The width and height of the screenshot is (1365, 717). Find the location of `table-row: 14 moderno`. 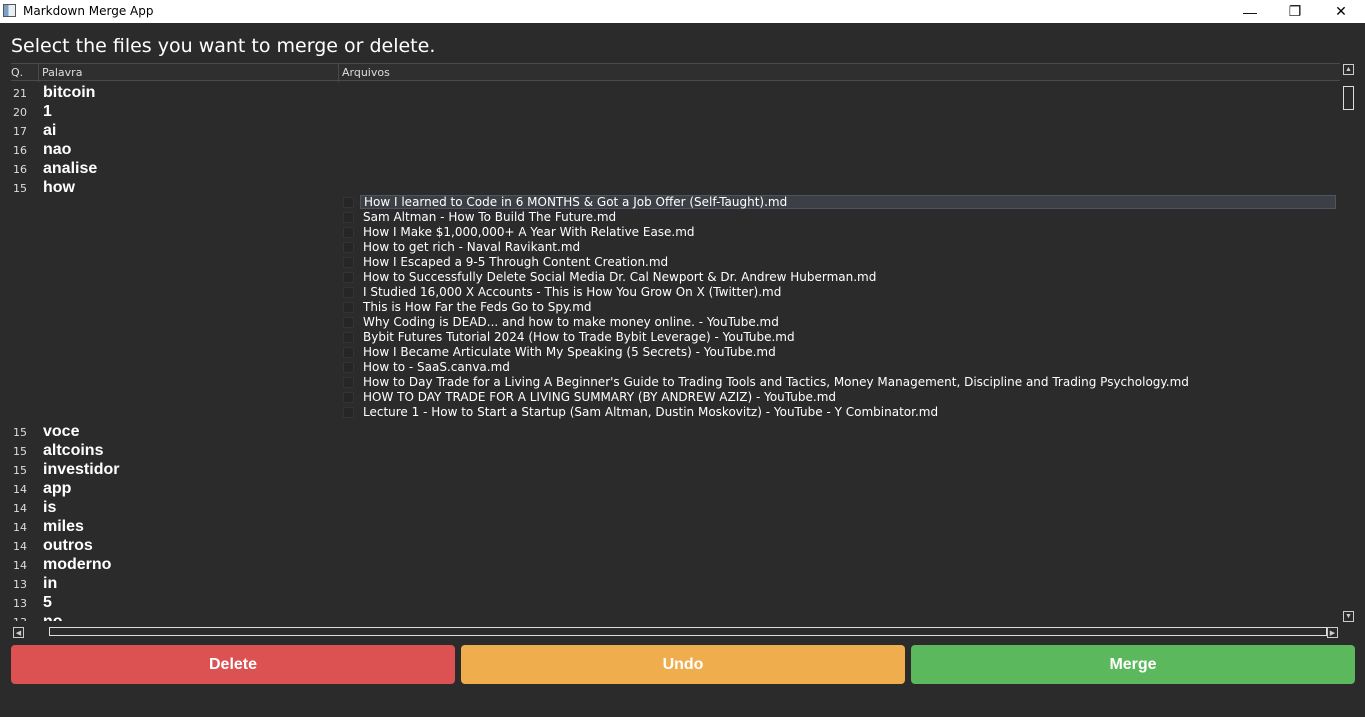

table-row: 14 moderno is located at coordinates (675, 564).